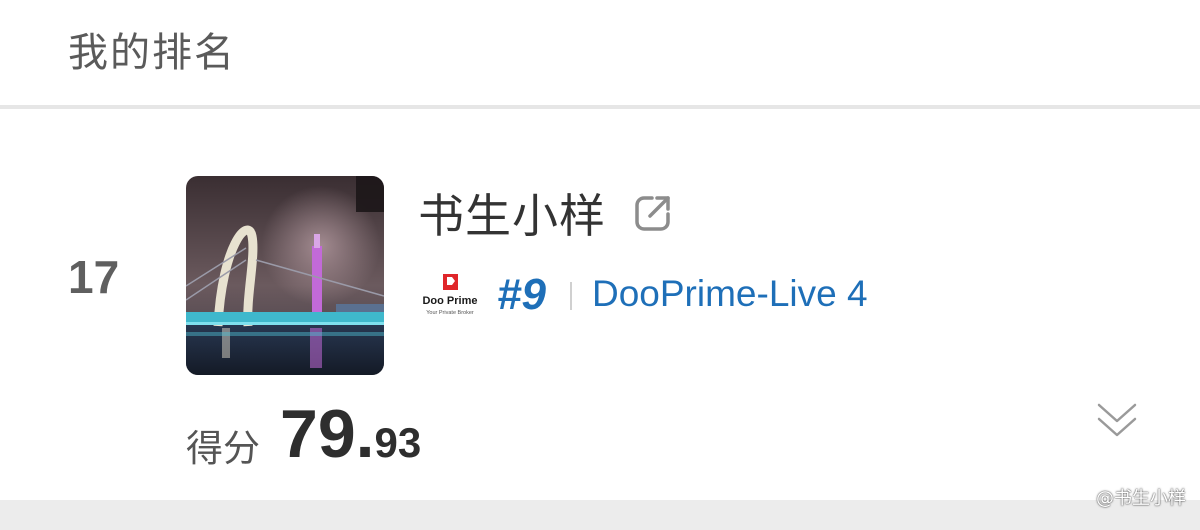 The height and width of the screenshot is (530, 1200). What do you see at coordinates (571, 296) in the screenshot?
I see `separator` at bounding box center [571, 296].